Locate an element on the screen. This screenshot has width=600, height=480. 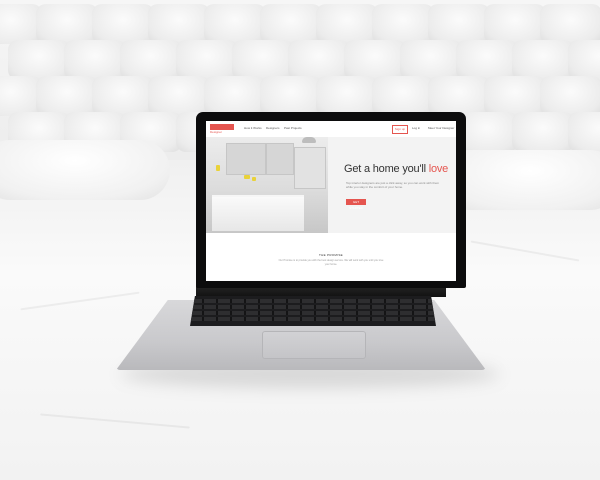
logo-text: Designer is located at coordinates (216, 132).